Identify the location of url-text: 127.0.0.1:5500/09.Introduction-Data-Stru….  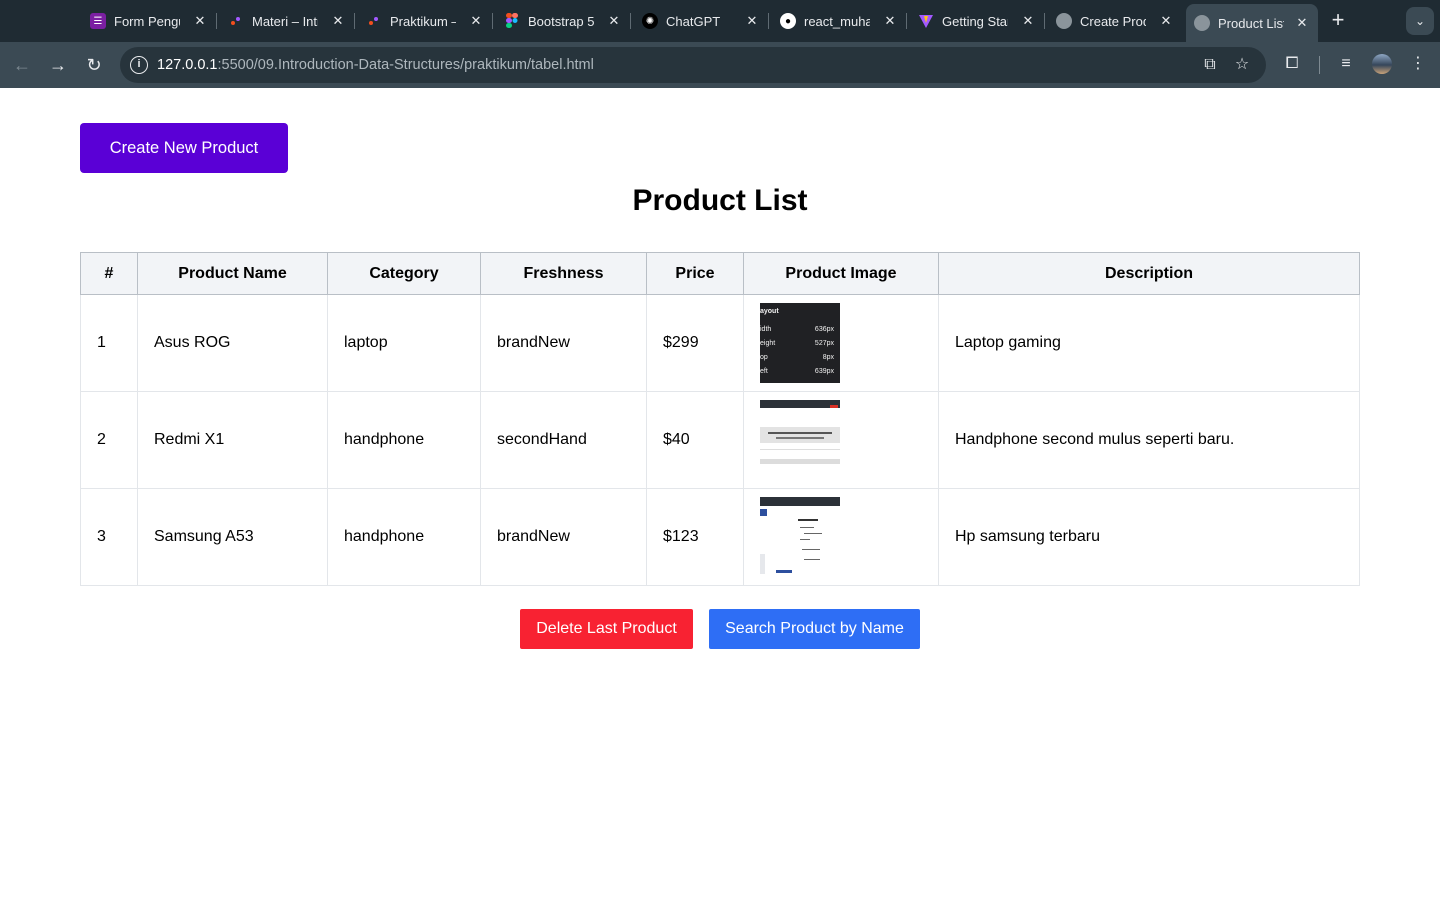
(375, 65).